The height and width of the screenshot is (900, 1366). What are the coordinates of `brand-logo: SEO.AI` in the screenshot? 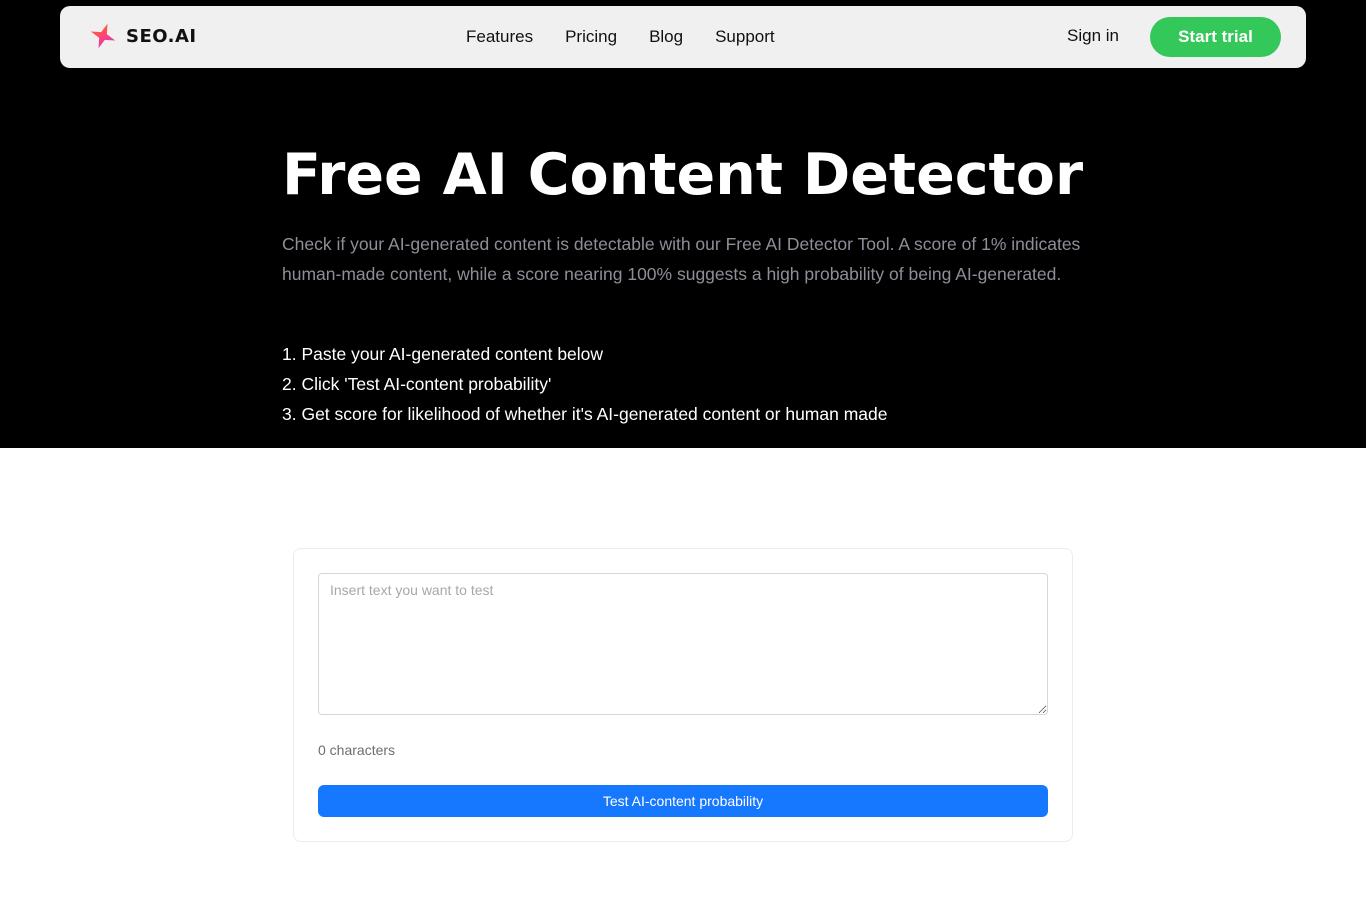 It's located at (142, 36).